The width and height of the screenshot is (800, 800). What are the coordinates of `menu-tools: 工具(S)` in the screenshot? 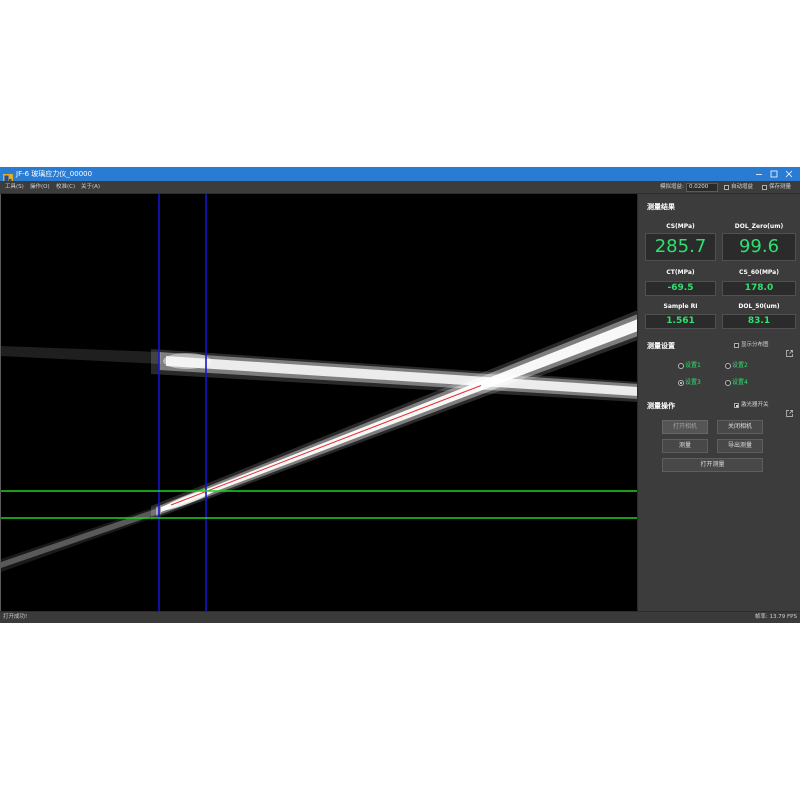 It's located at (14, 187).